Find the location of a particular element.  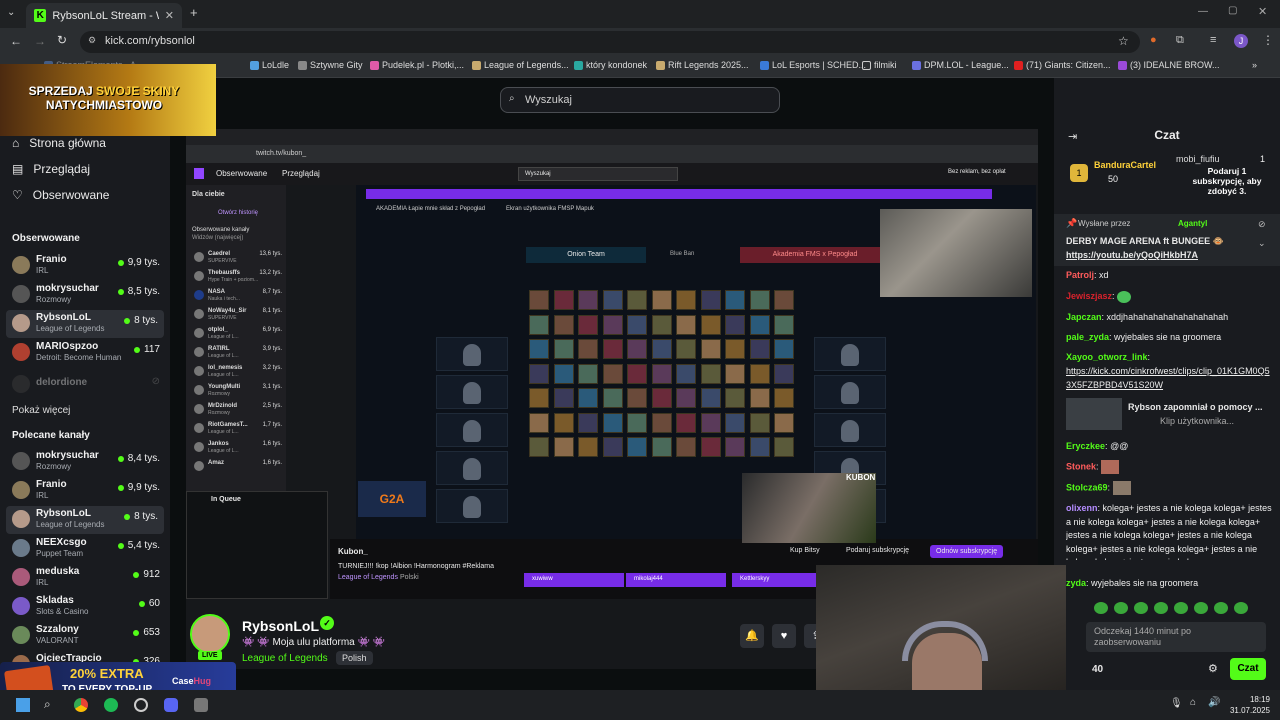

minimize-button: — is located at coordinates (1203, 11).